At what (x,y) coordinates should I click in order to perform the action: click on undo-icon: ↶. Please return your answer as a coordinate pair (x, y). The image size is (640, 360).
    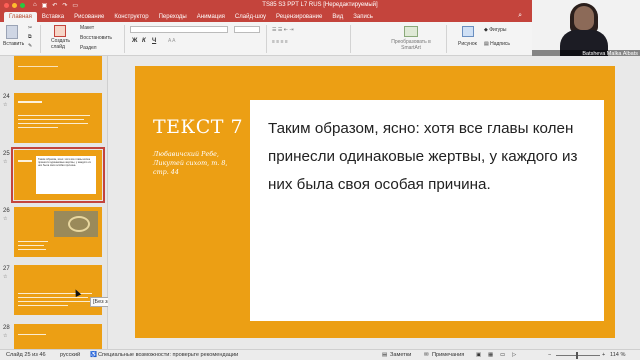
    Looking at the image, I should click on (54, 5).